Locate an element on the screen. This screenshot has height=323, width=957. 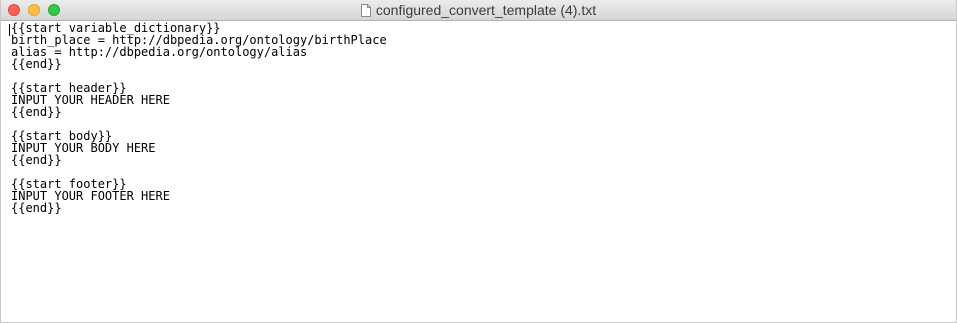
title-bar: configured_convert_template (4).txt is located at coordinates (478, 10).